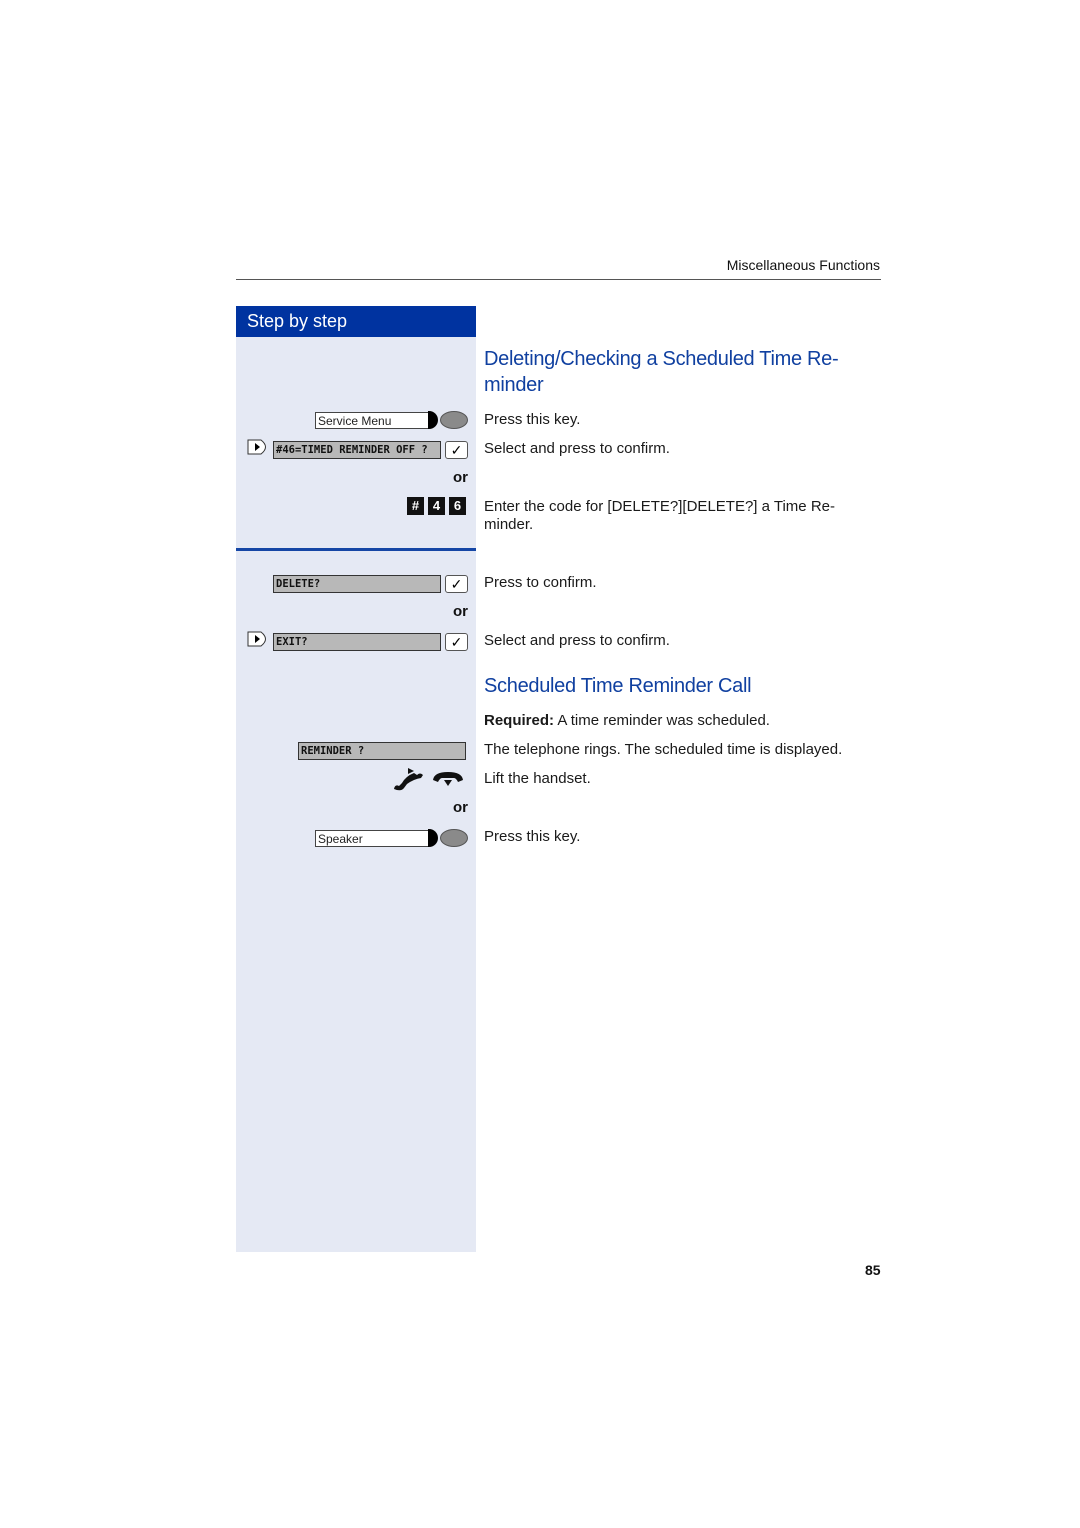 The height and width of the screenshot is (1528, 1080). Describe the element at coordinates (873, 1270) in the screenshot. I see `page-number: 85` at that location.